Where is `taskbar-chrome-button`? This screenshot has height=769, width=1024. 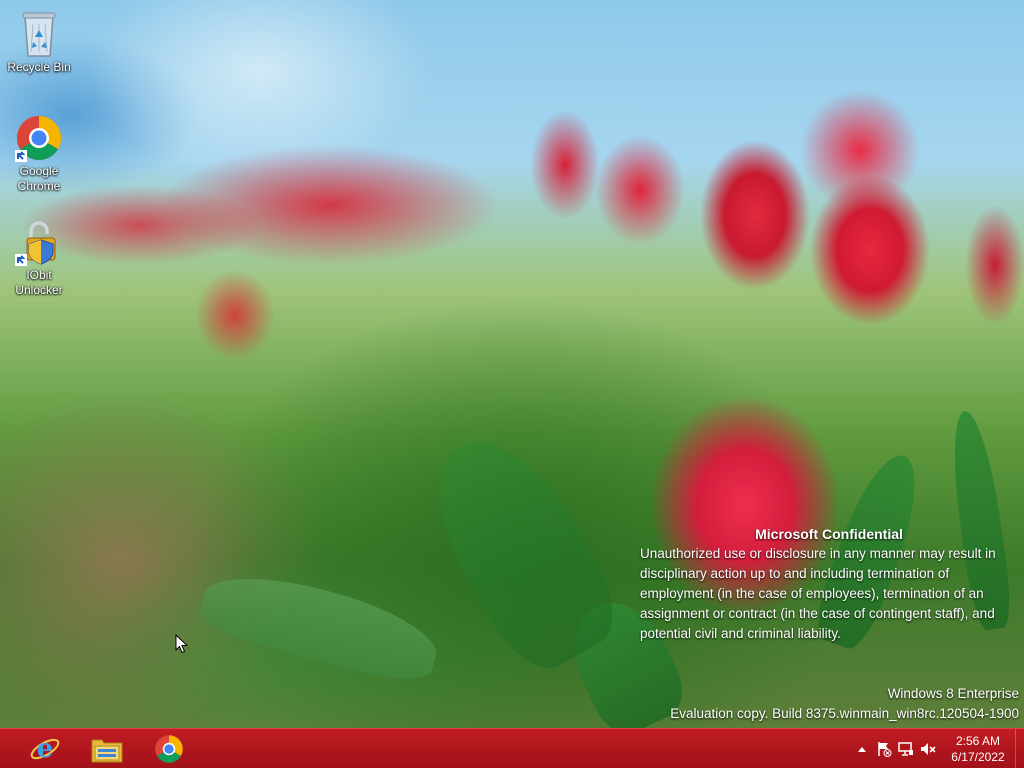 taskbar-chrome-button is located at coordinates (169, 749).